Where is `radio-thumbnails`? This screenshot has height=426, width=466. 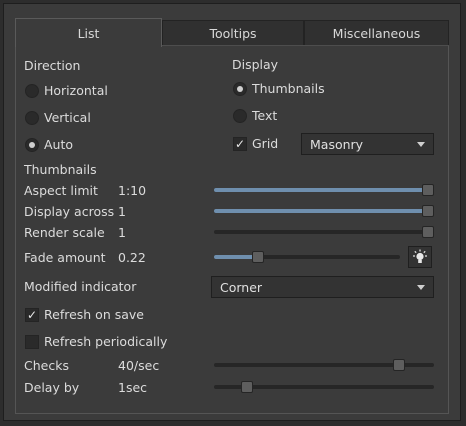 radio-thumbnails is located at coordinates (240, 89).